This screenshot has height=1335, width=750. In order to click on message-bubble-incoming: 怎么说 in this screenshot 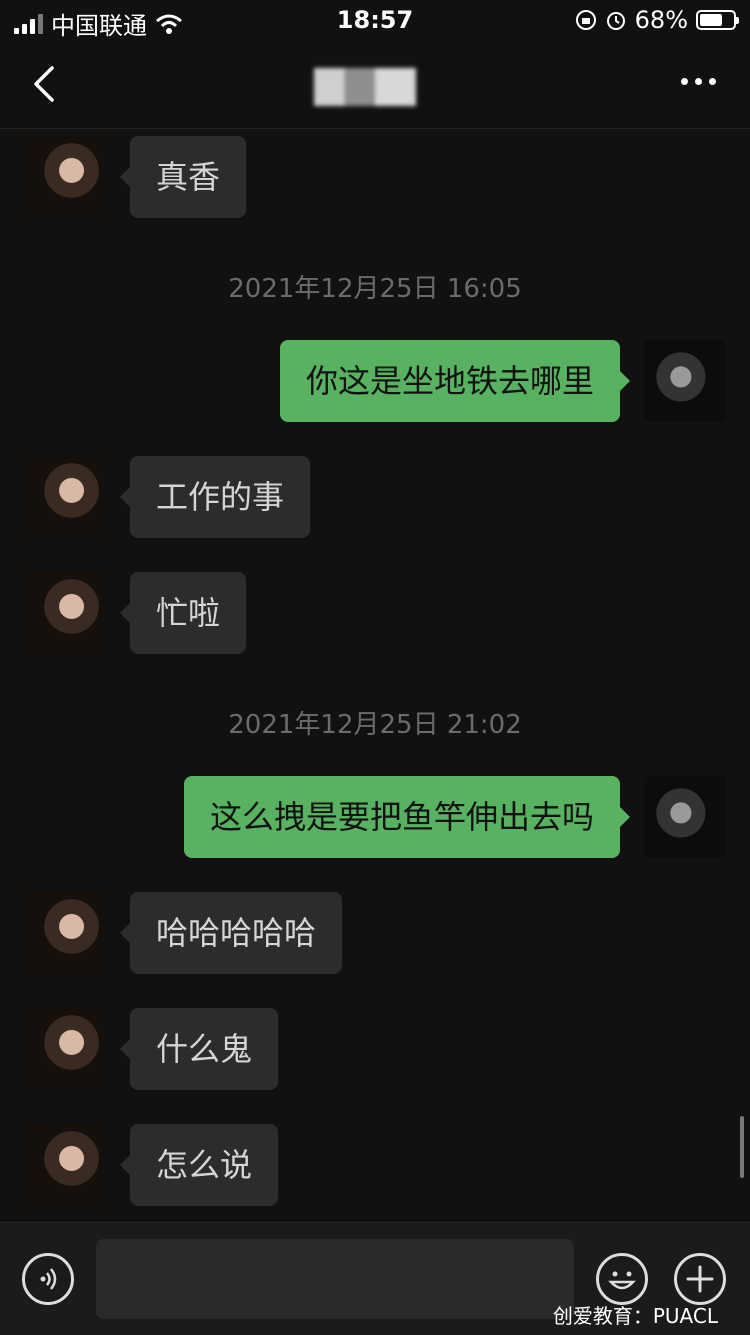, I will do `click(199, 1165)`.